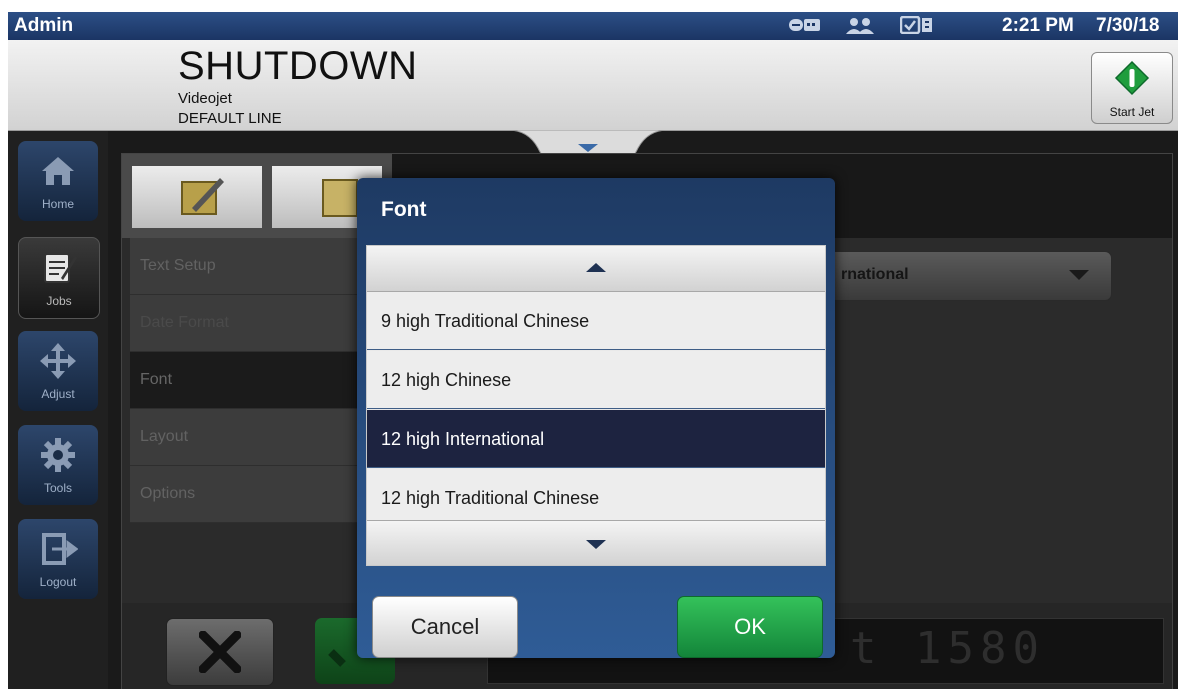 This screenshot has width=1186, height=693. What do you see at coordinates (255, 266) in the screenshot?
I see `menu-item-text-setup: Text Setup` at bounding box center [255, 266].